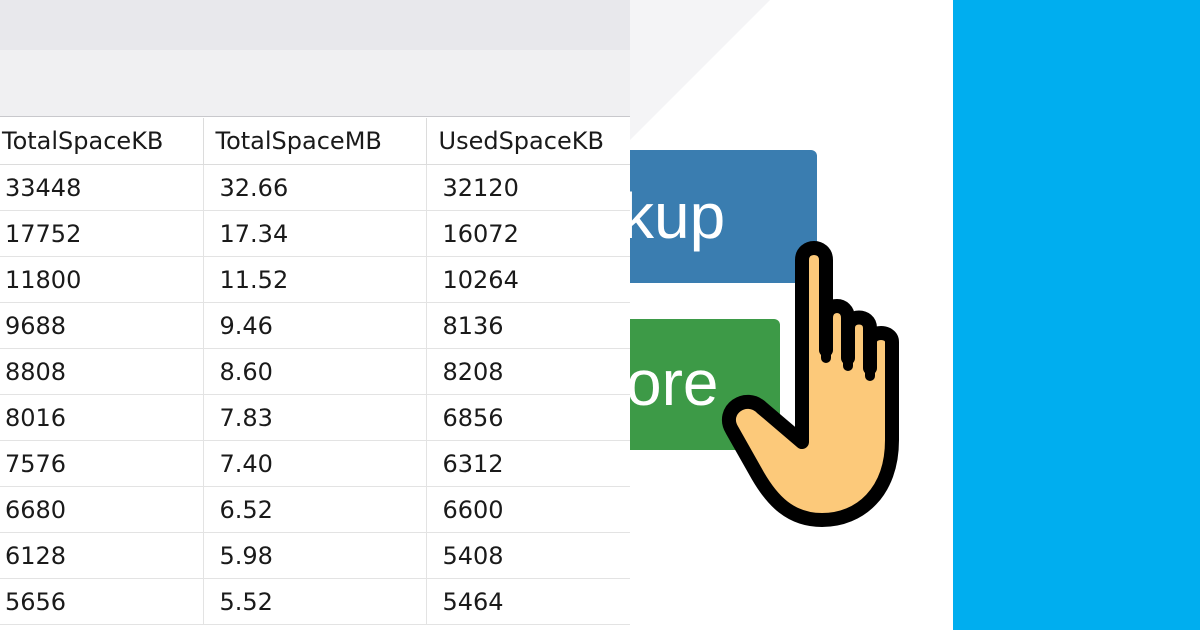 The height and width of the screenshot is (630, 1200). Describe the element at coordinates (102, 417) in the screenshot. I see `cell-totalspacekb: 8016` at that location.